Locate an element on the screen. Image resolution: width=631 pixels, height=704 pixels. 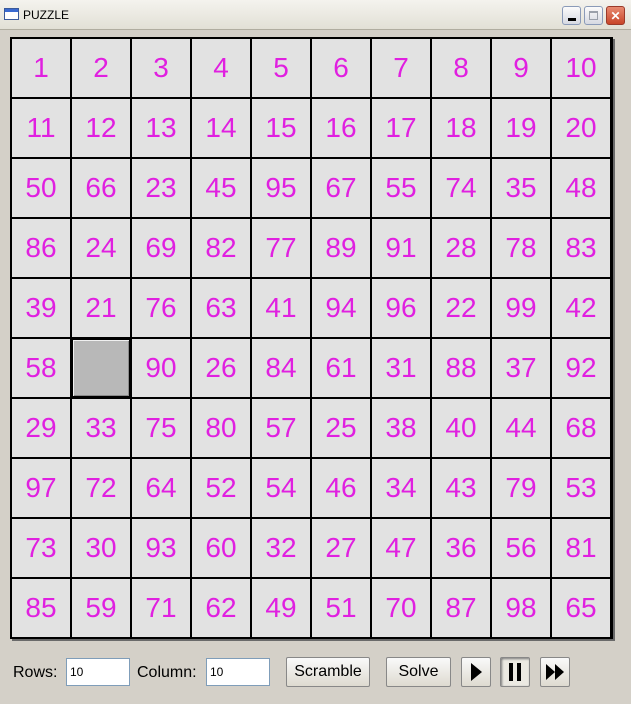
puzzle-tile: 24 is located at coordinates (101, 248).